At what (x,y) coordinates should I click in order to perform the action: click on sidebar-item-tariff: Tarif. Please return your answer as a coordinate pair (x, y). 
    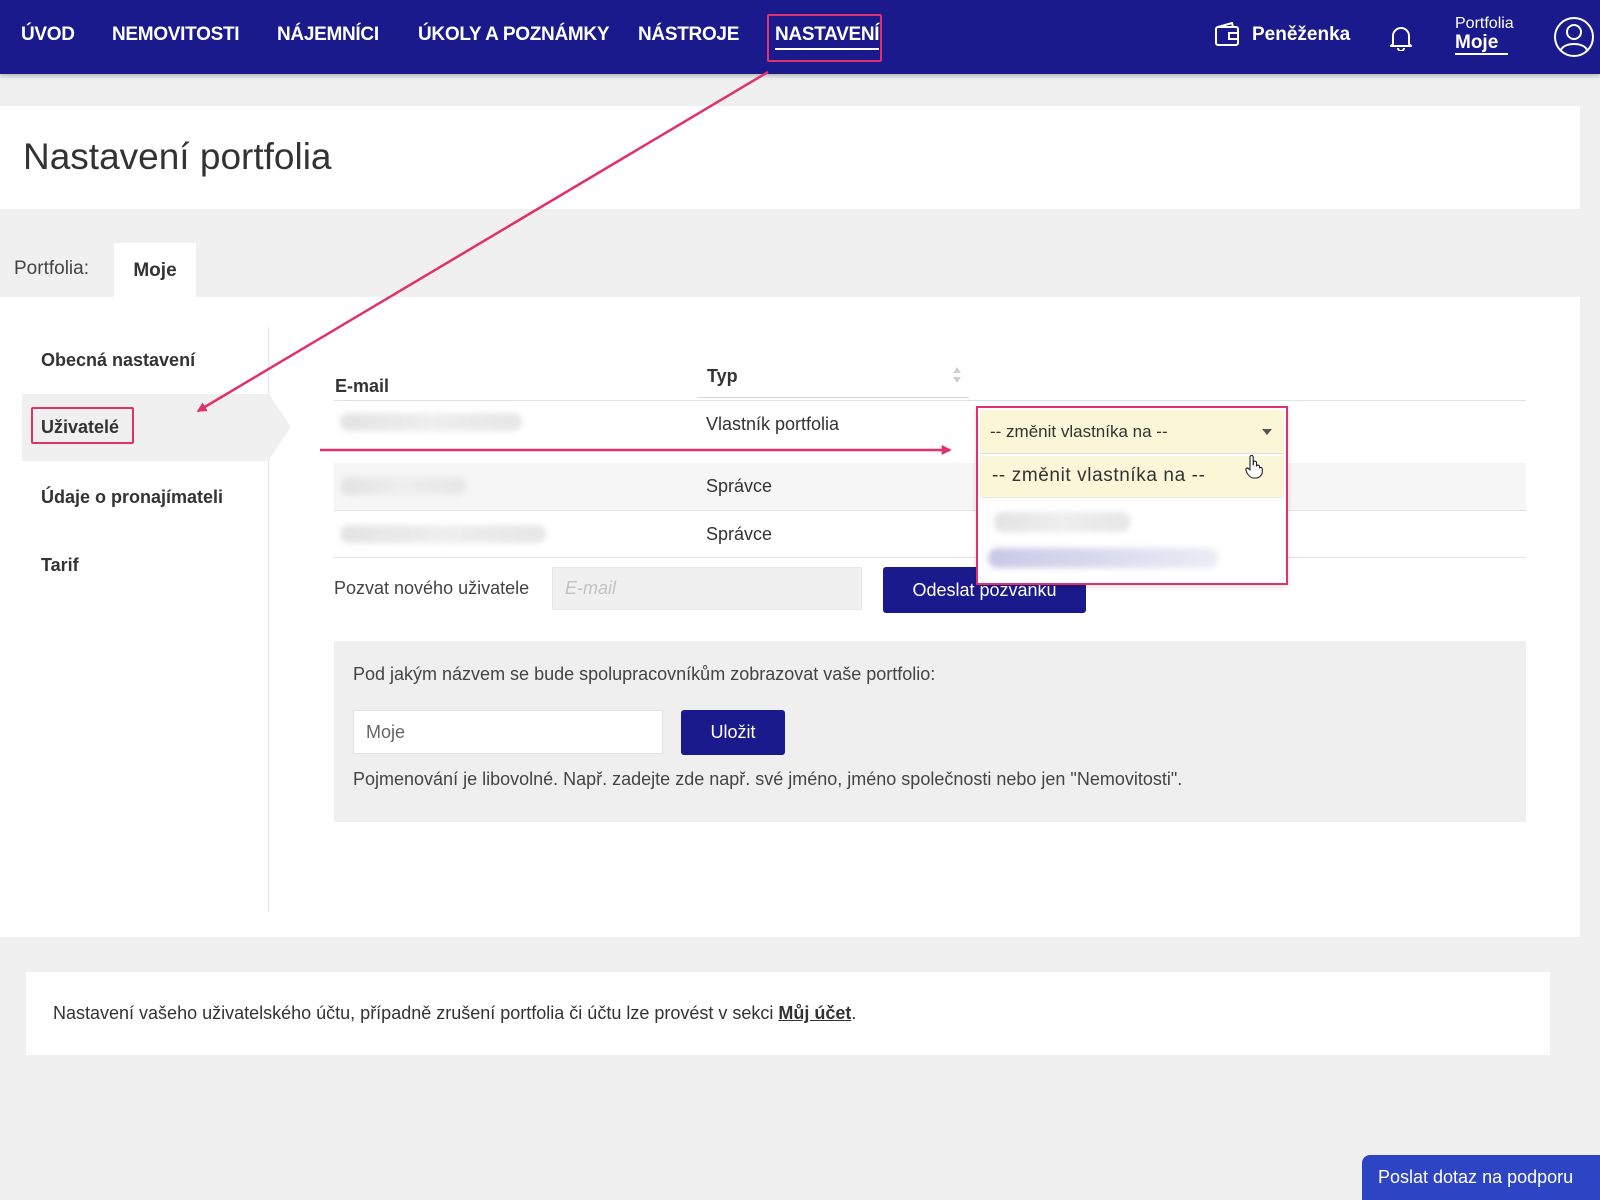
    Looking at the image, I should click on (60, 565).